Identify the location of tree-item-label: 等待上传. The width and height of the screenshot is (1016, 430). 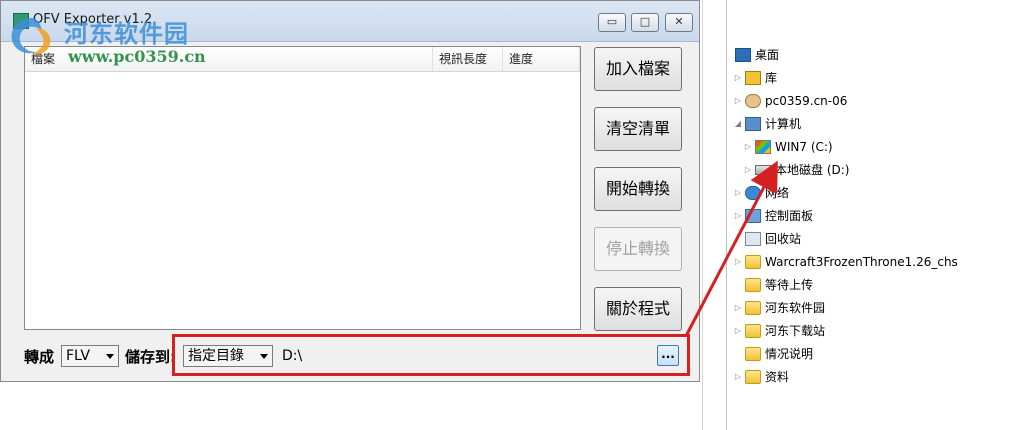
(789, 285).